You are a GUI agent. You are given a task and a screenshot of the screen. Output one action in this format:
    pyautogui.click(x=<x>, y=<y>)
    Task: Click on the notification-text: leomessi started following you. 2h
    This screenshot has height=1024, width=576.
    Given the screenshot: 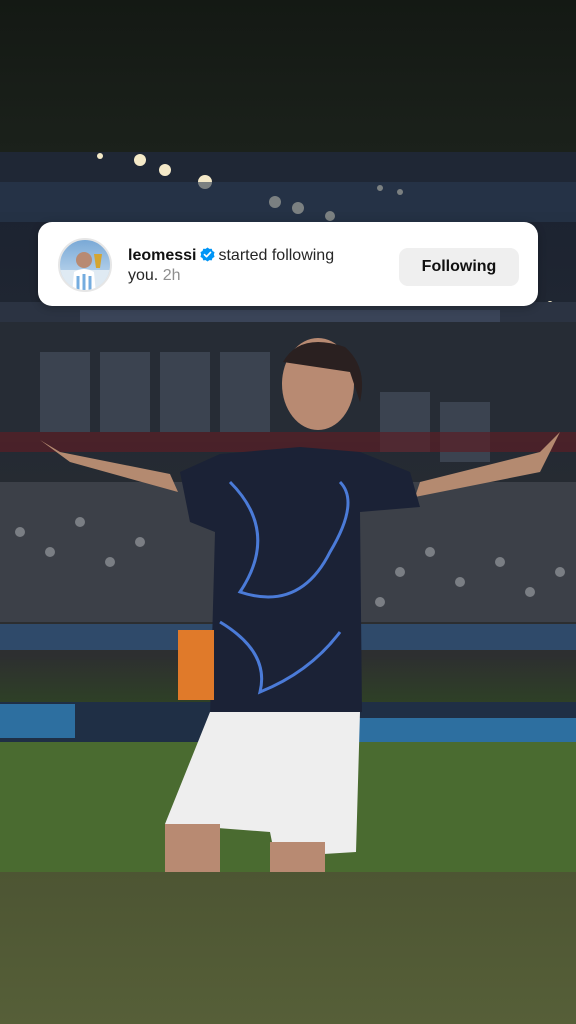 What is the action you would take?
    pyautogui.click(x=258, y=266)
    